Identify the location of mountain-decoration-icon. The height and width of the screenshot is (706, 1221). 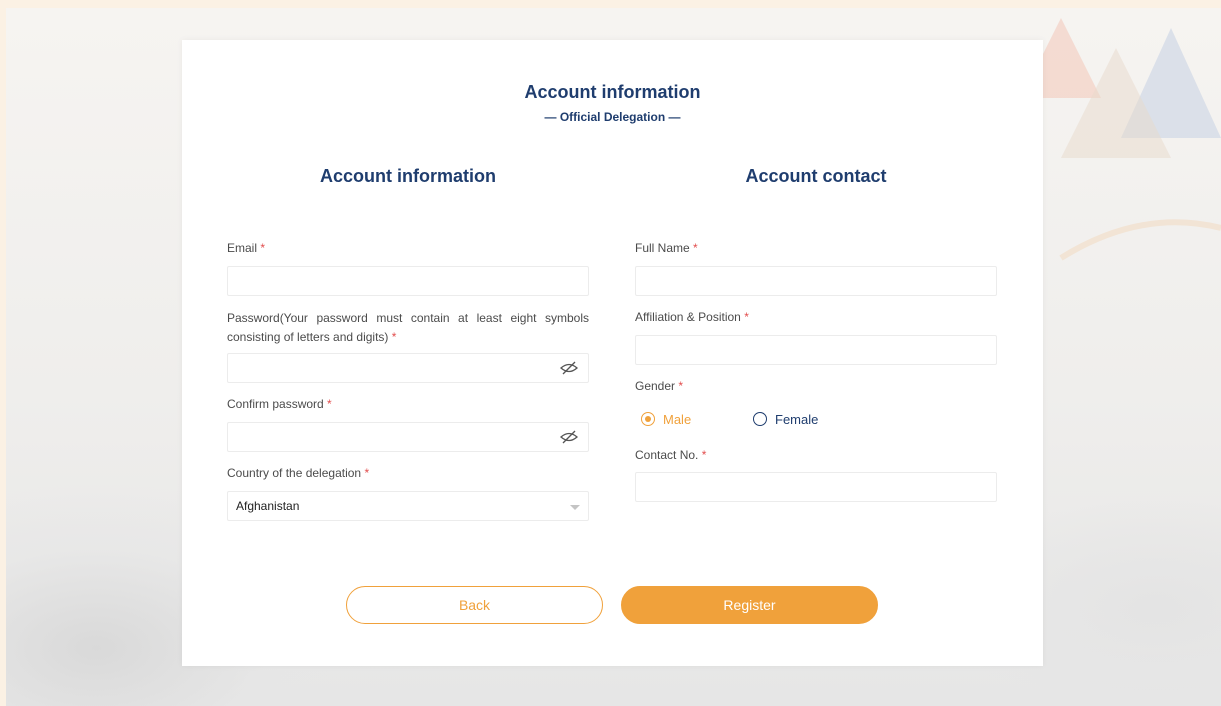
(1121, 139).